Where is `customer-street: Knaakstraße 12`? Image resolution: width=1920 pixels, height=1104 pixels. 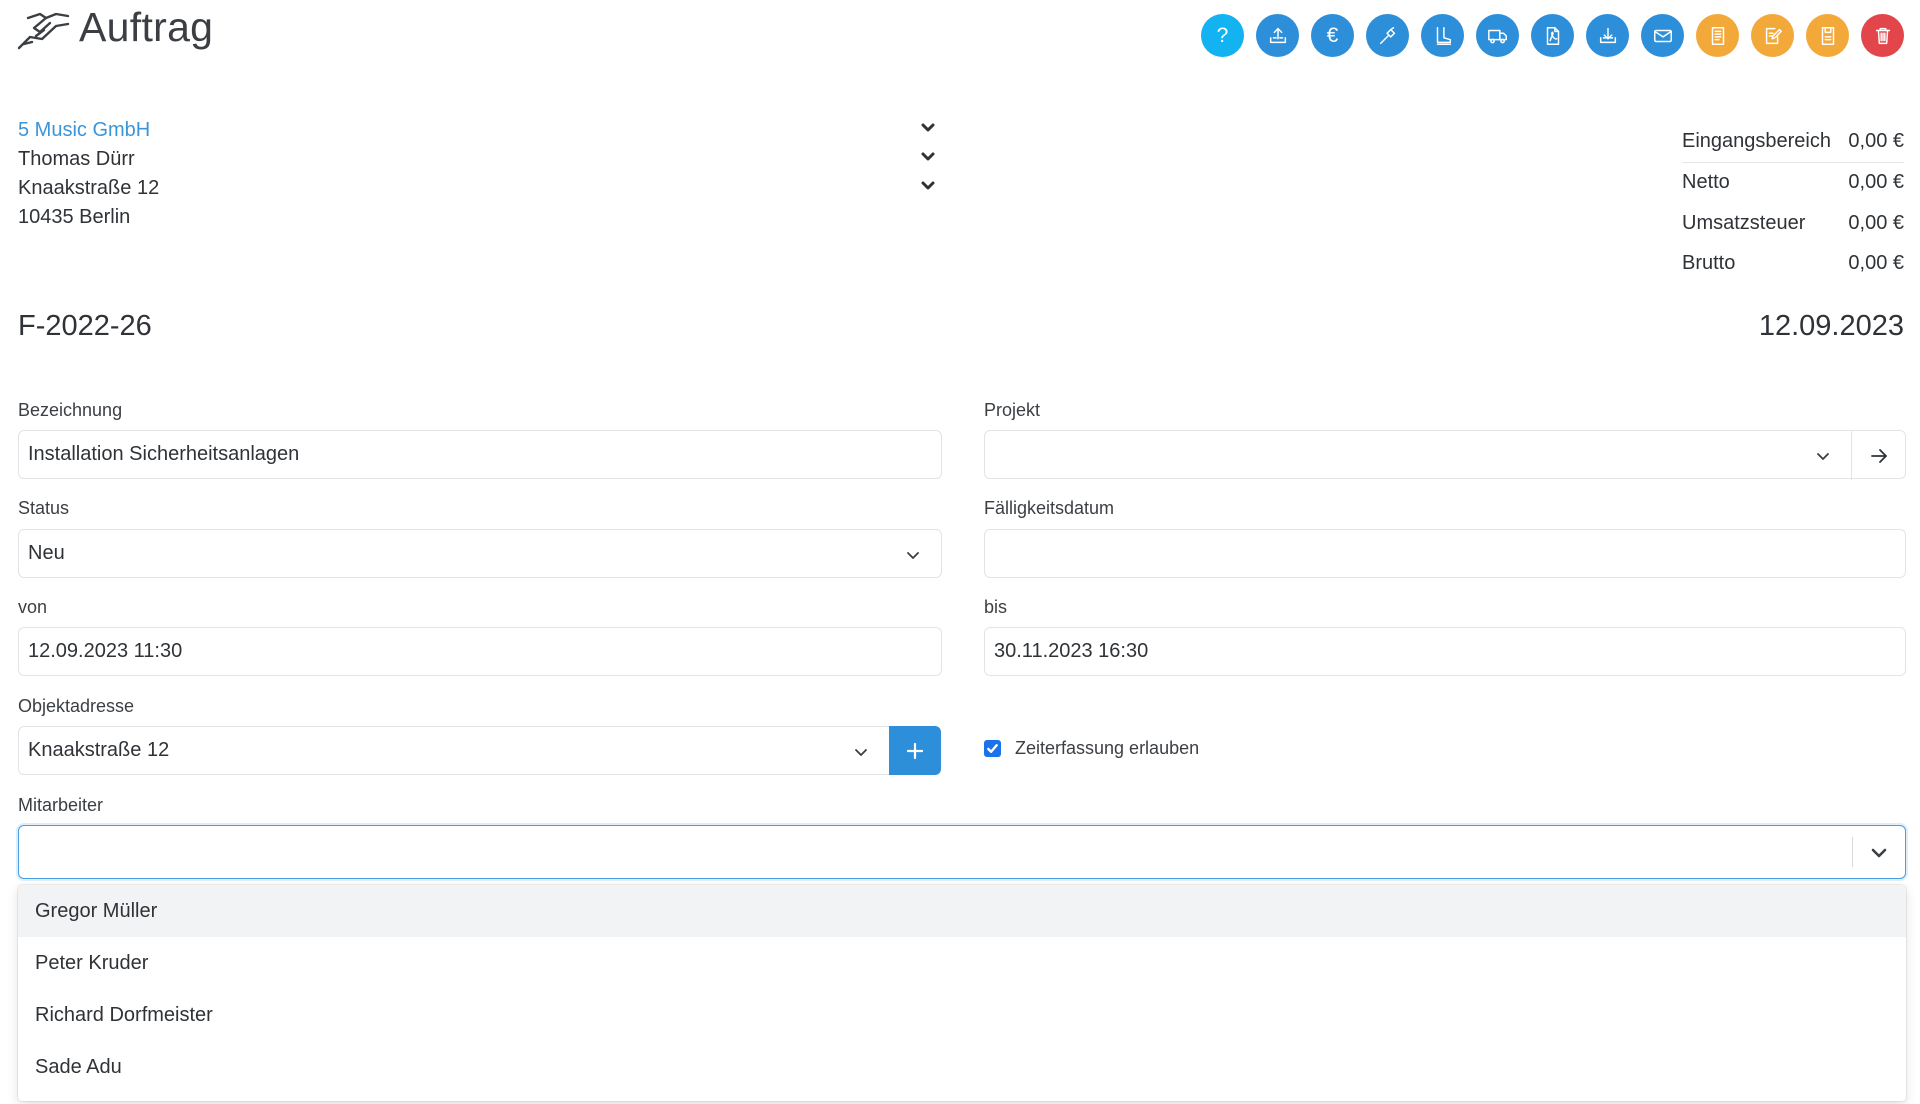
customer-street: Knaakstraße 12 is located at coordinates (89, 188).